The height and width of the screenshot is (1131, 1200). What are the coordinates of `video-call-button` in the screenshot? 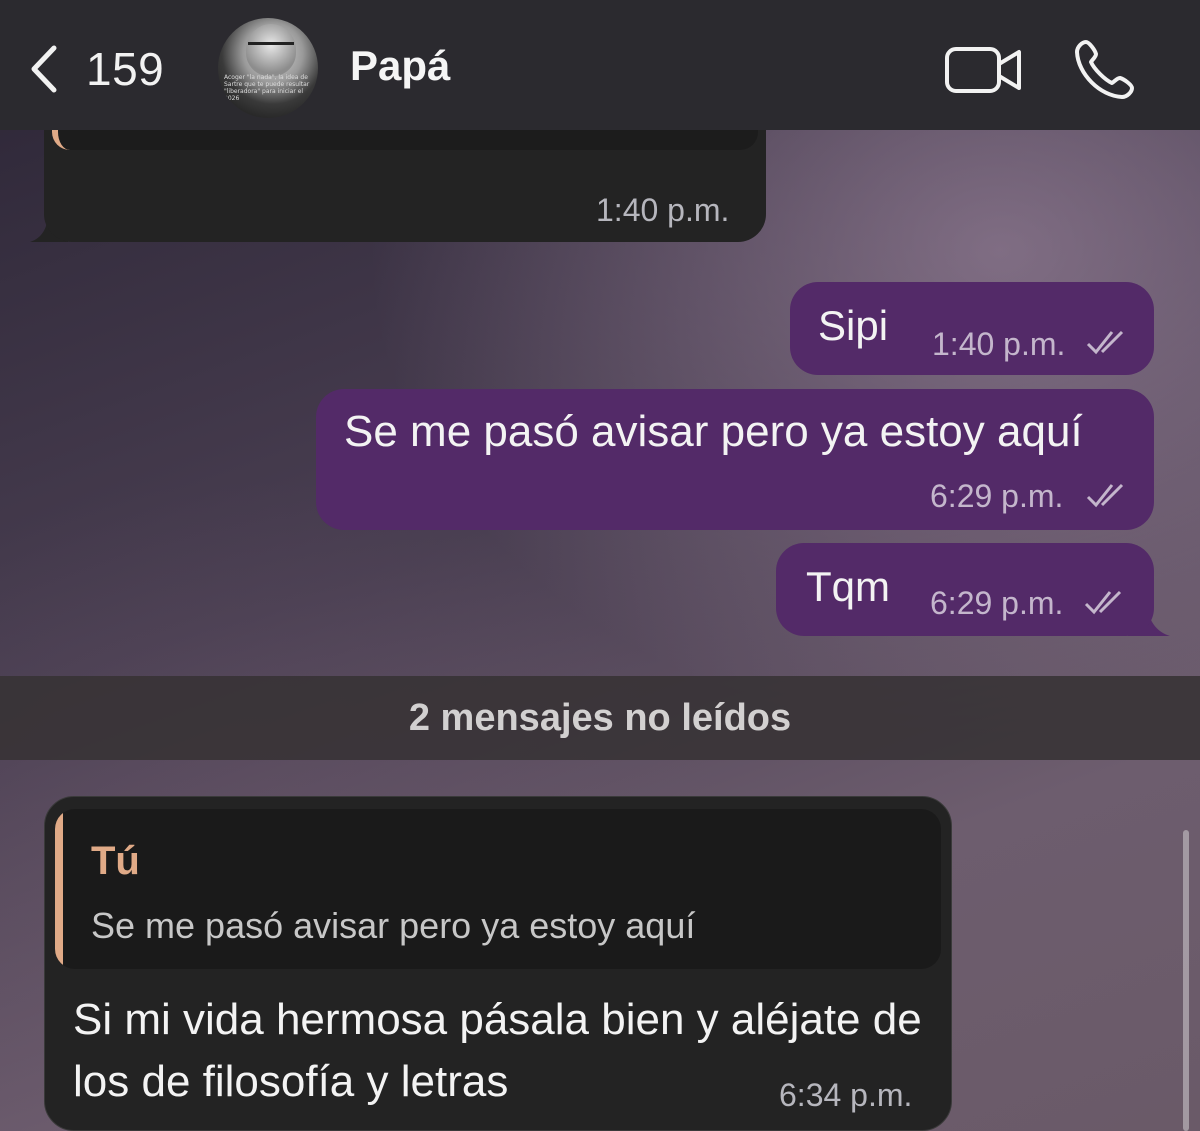 It's located at (984, 70).